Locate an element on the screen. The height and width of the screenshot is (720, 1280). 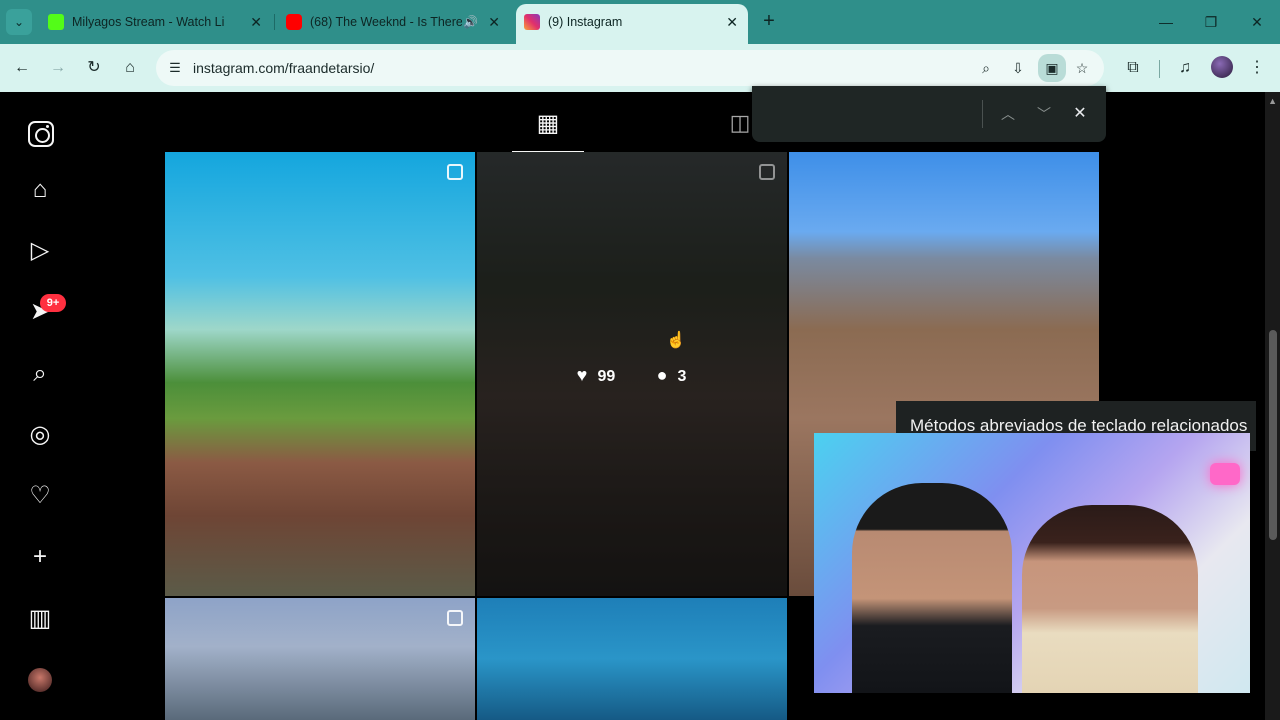
notifications-heart-icon: ♡ is located at coordinates (40, 496).